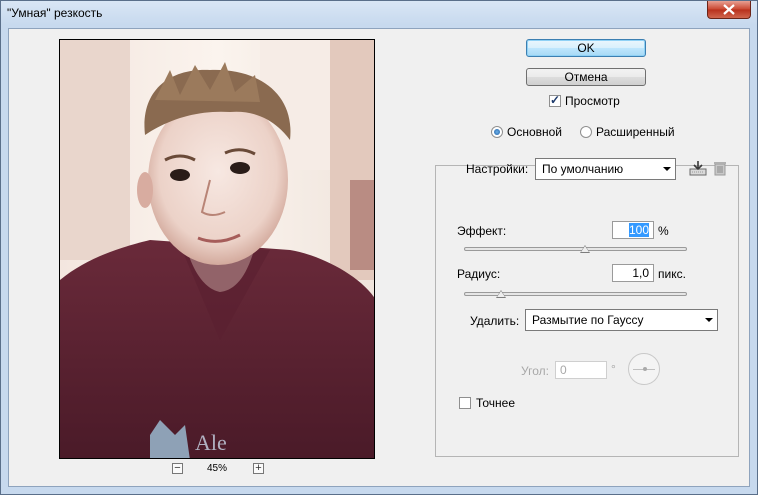 The image size is (758, 495). What do you see at coordinates (479, 274) in the screenshot?
I see `radius-label: Радиус:` at bounding box center [479, 274].